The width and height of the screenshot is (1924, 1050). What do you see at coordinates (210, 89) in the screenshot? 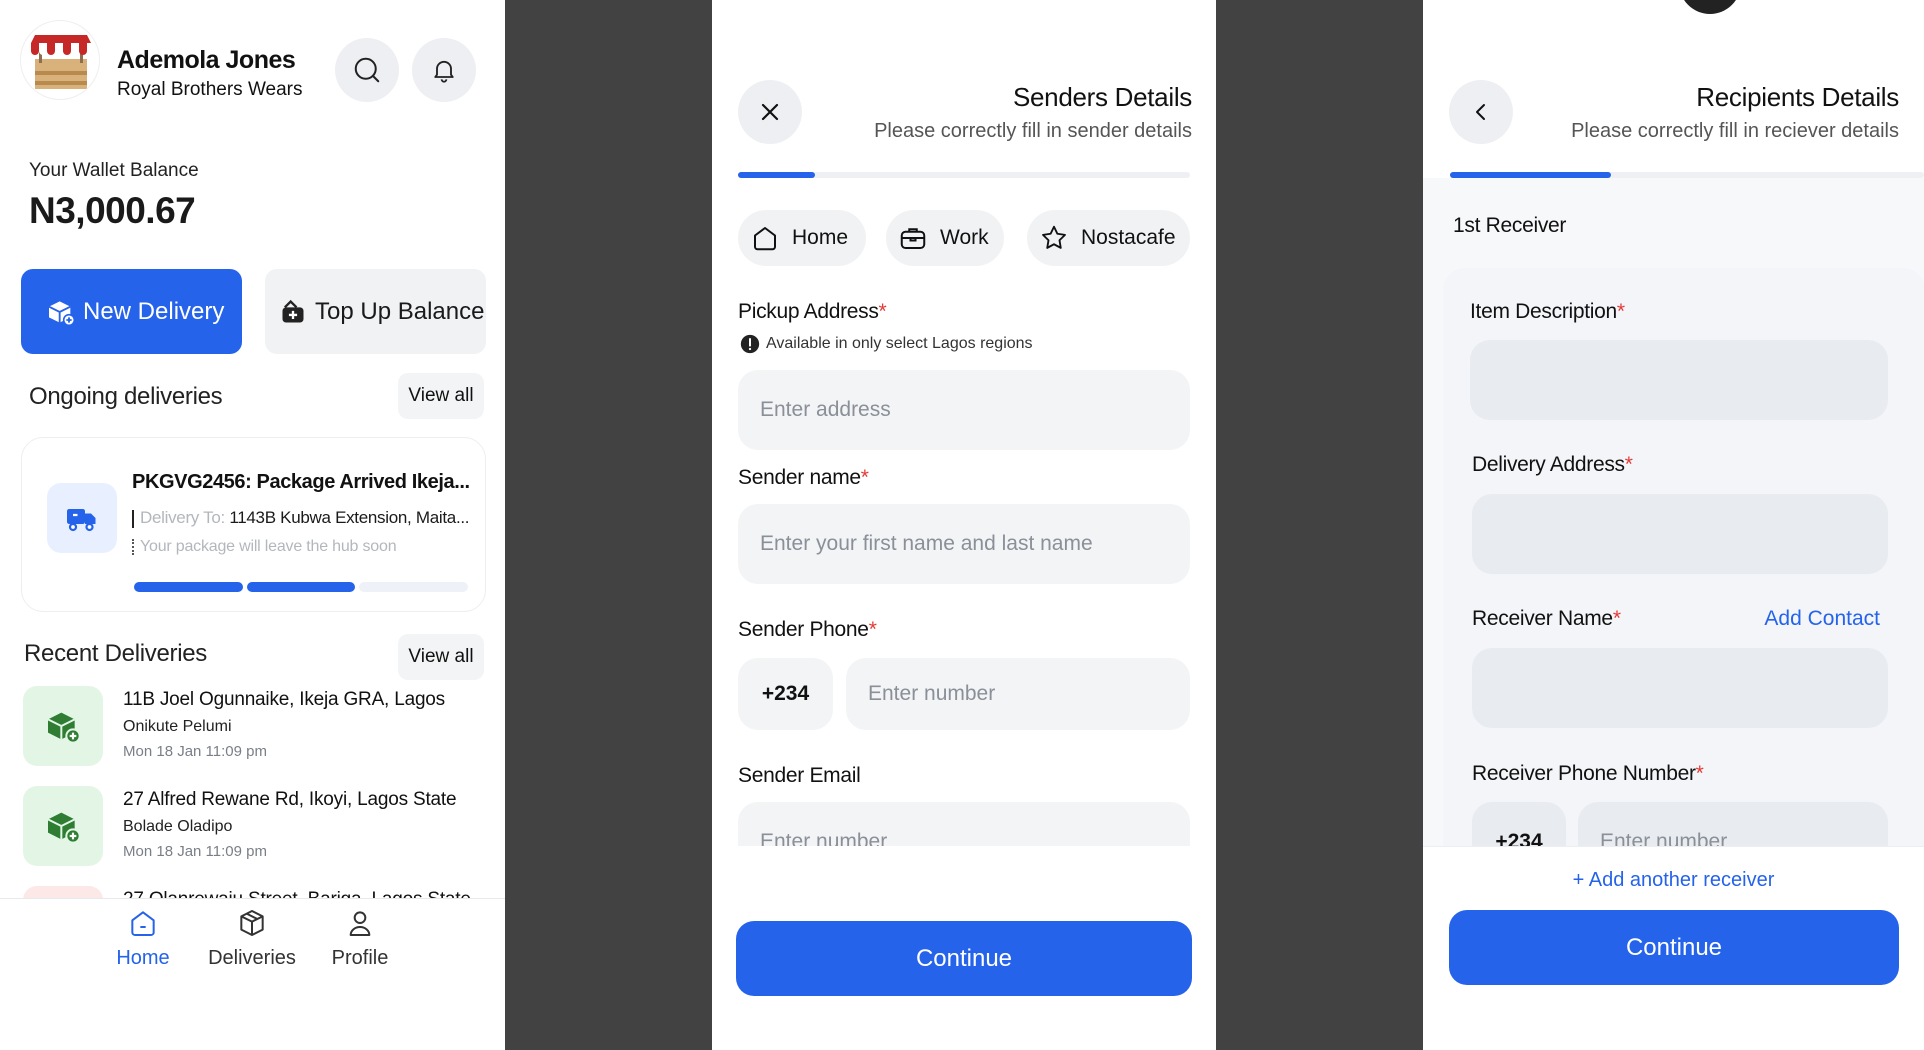
I see `business-name: Royal Brothers Wears` at bounding box center [210, 89].